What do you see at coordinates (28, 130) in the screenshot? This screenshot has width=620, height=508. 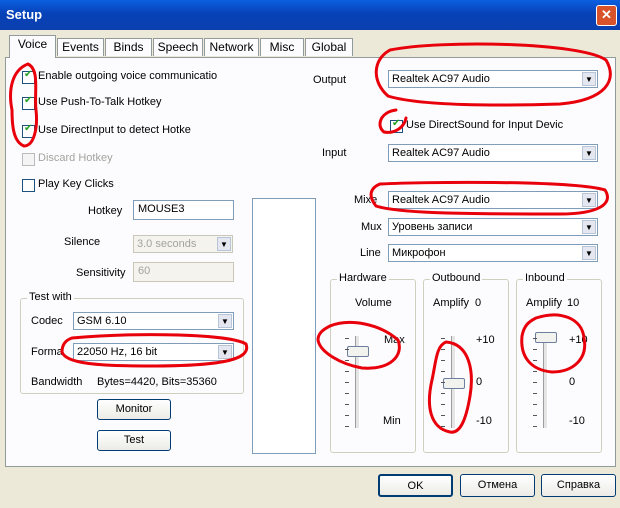 I see `use-directinput-checkbox` at bounding box center [28, 130].